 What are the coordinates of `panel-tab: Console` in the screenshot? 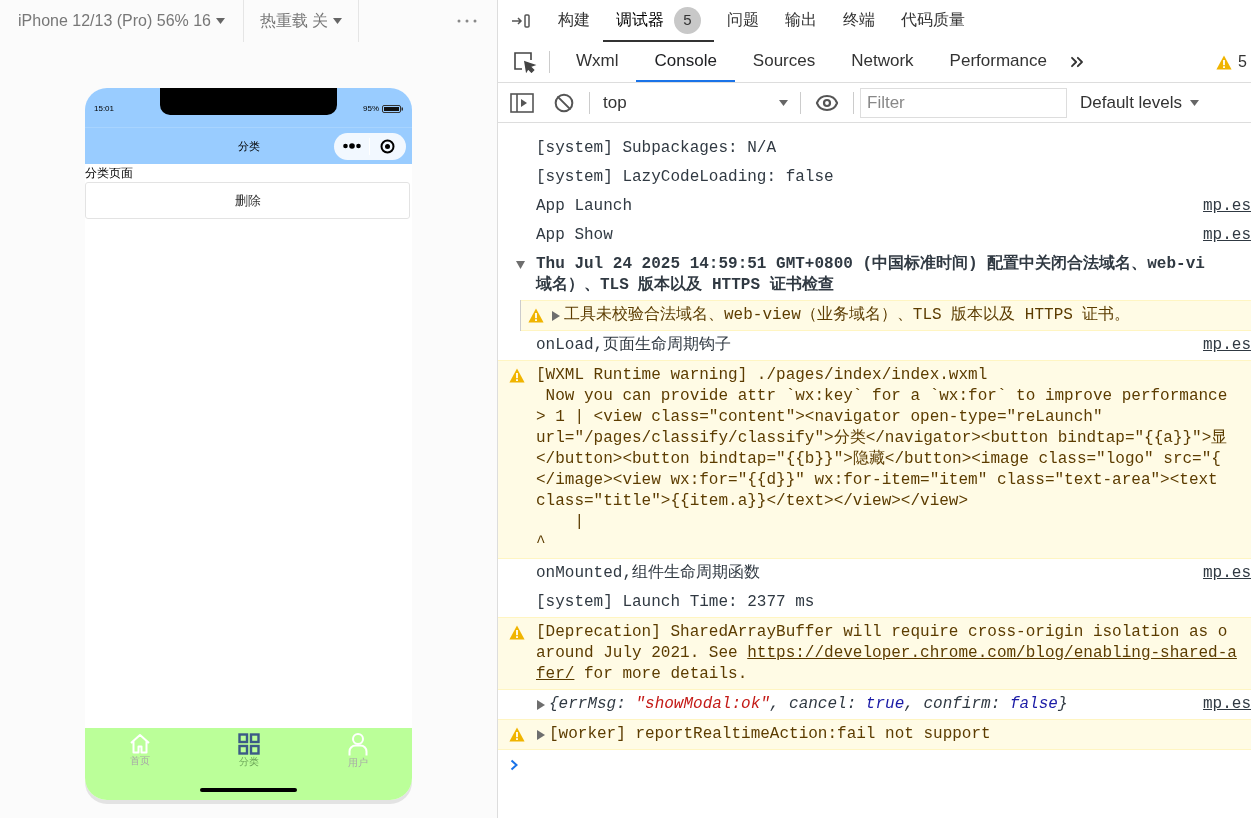 It's located at (685, 62).